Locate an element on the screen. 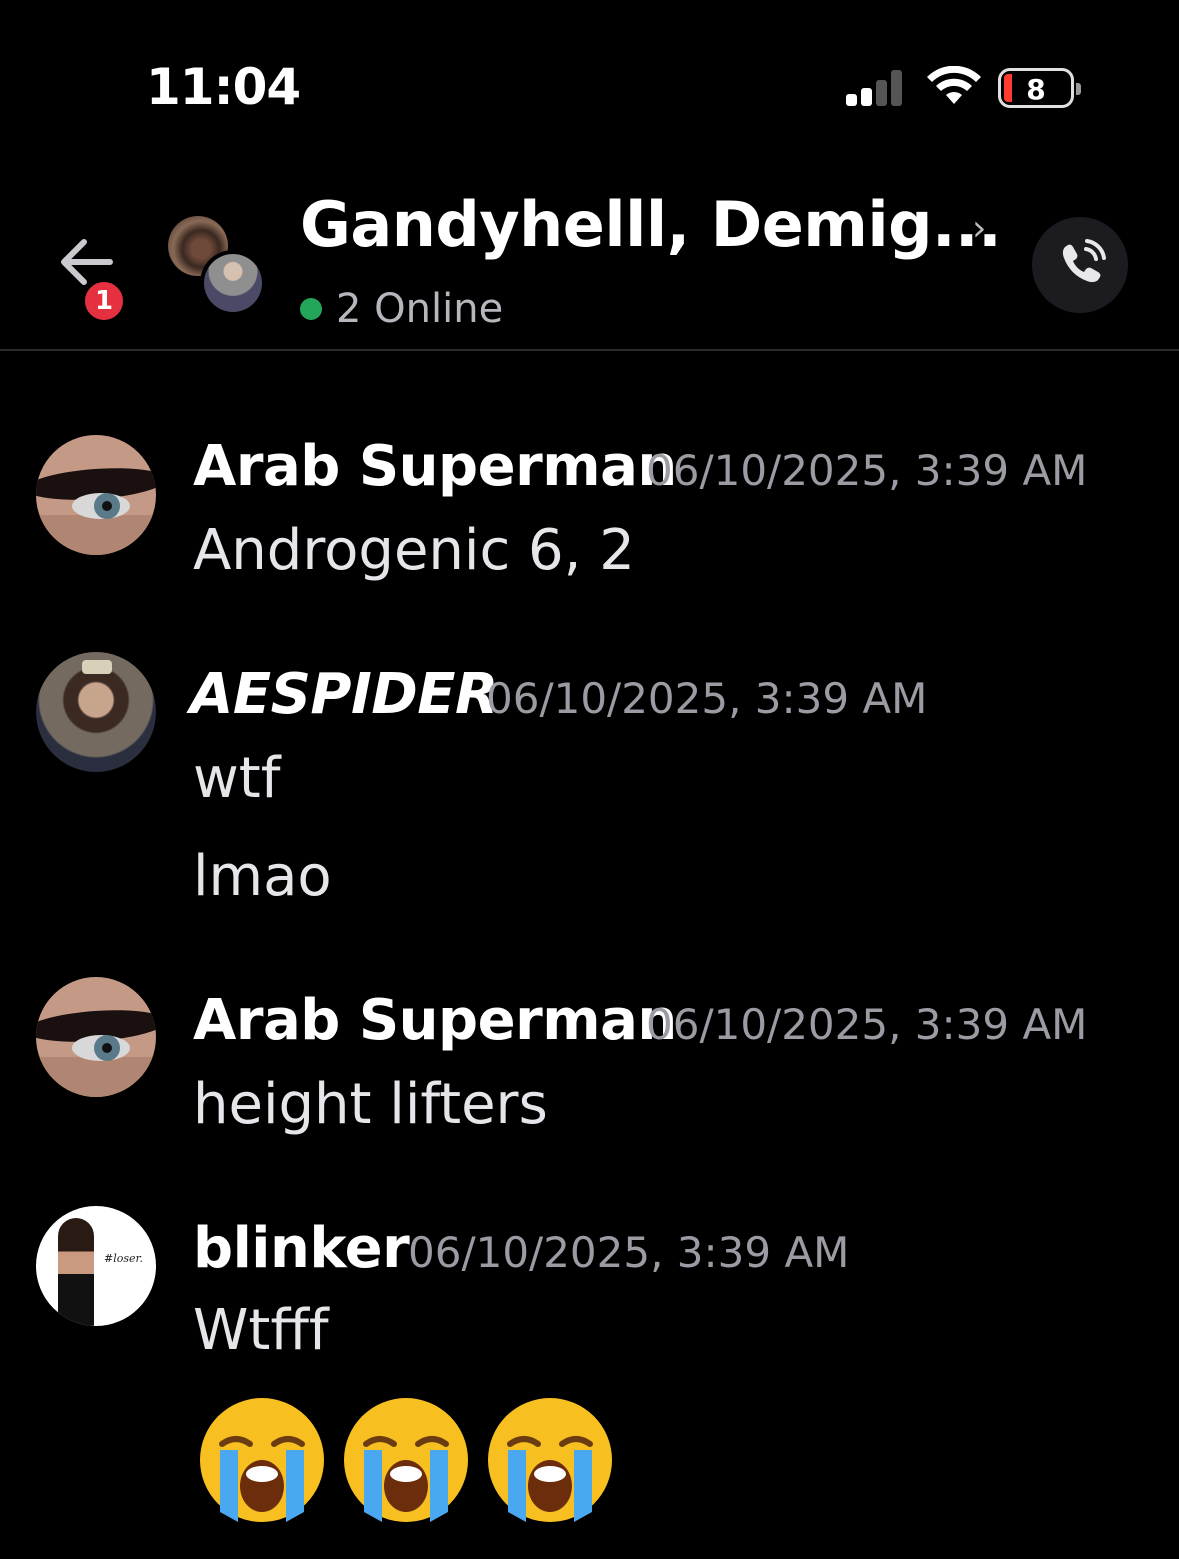 This screenshot has width=1179, height=1559. status-time: 11:04 is located at coordinates (223, 87).